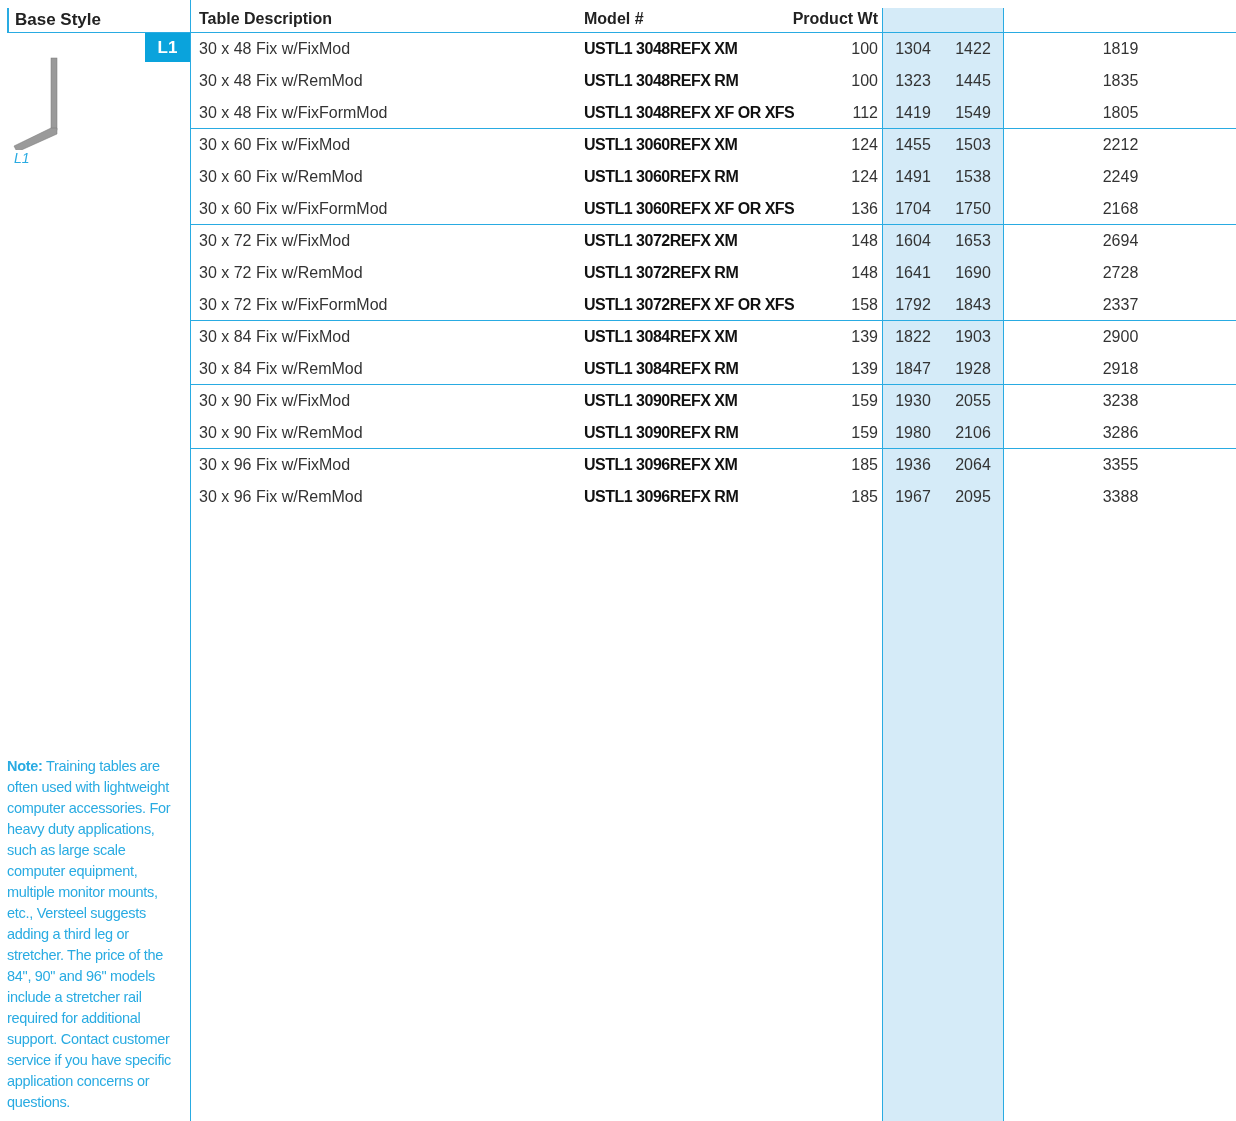  I want to click on model-cell-text: USTL1 3060REFX XM, so click(661, 145).